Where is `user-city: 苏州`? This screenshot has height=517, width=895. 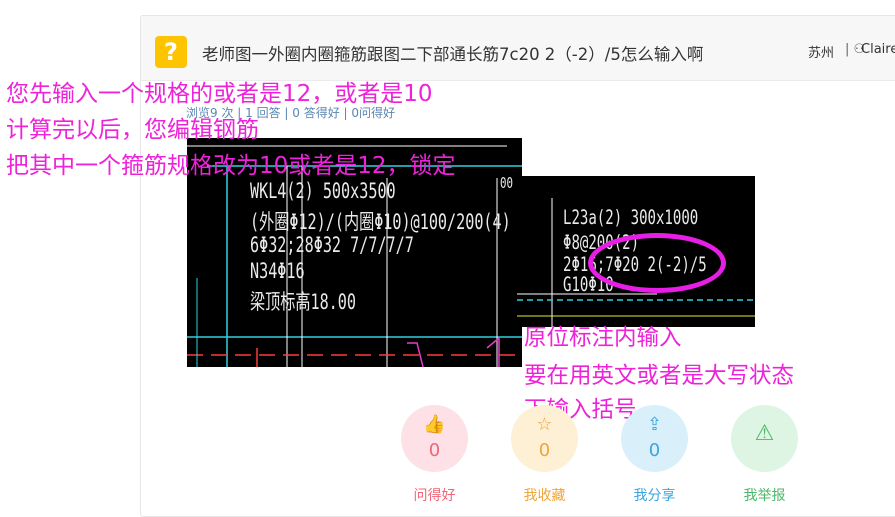 user-city: 苏州 is located at coordinates (821, 53).